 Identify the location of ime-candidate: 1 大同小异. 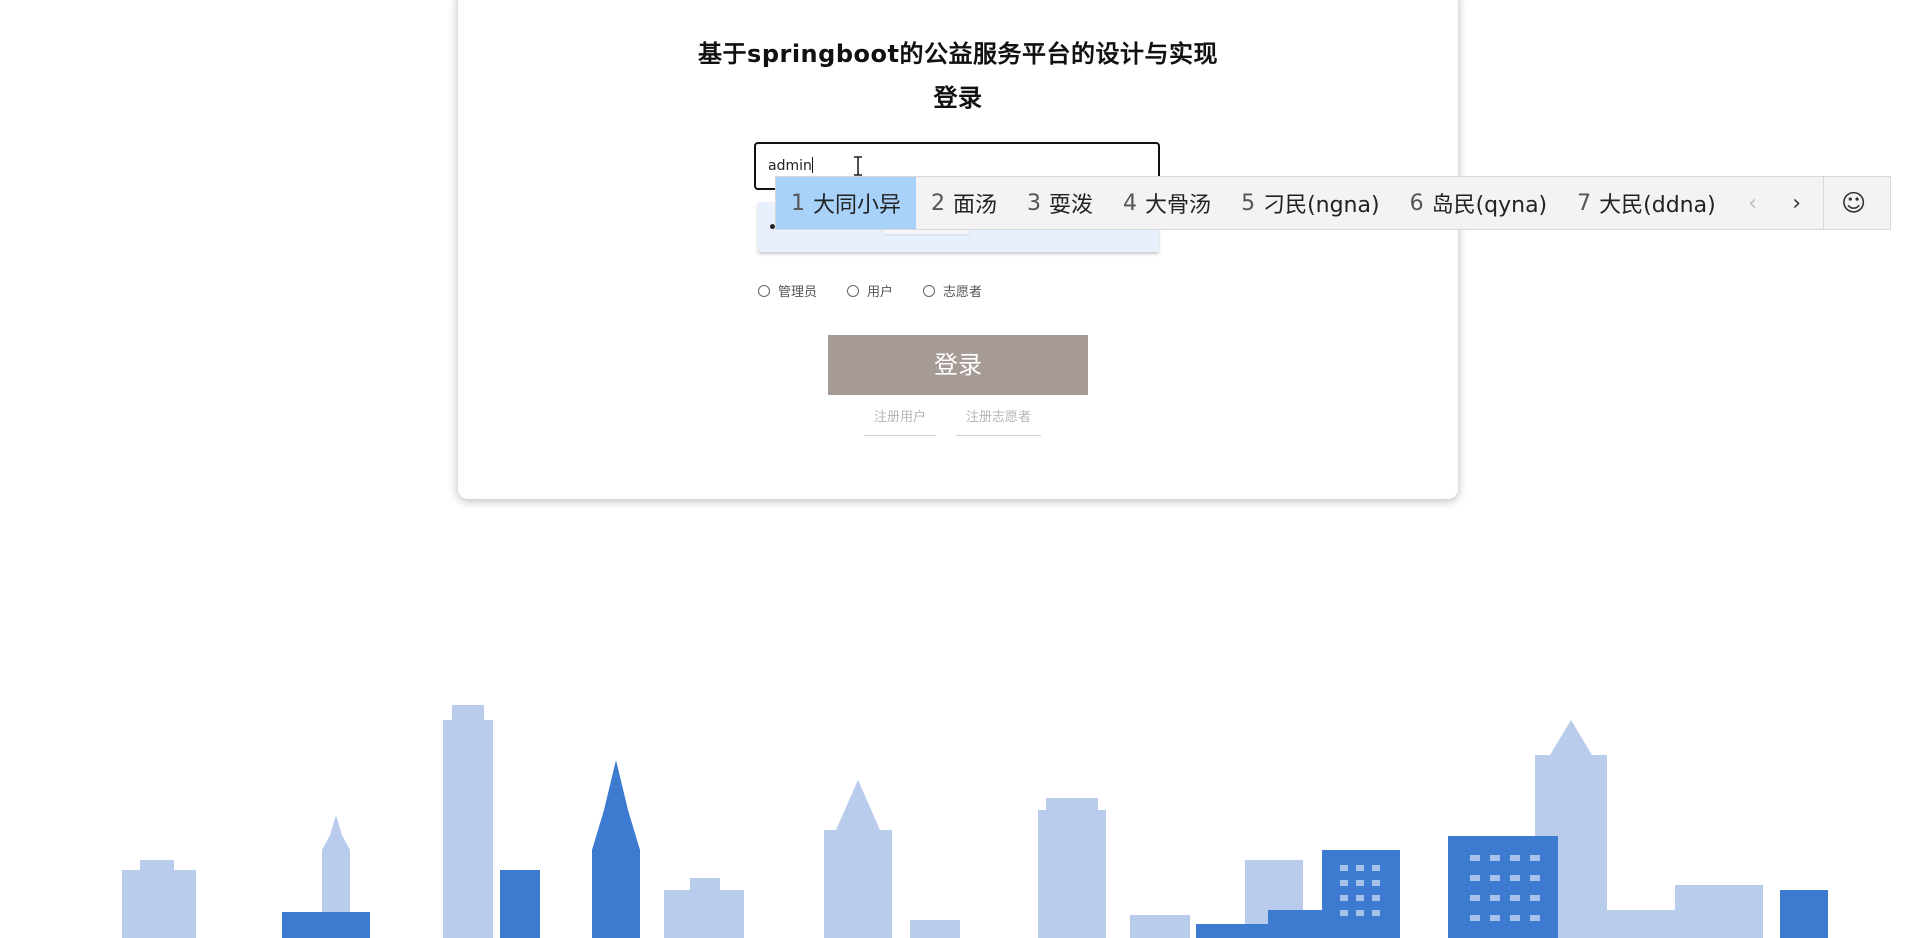
(846, 203).